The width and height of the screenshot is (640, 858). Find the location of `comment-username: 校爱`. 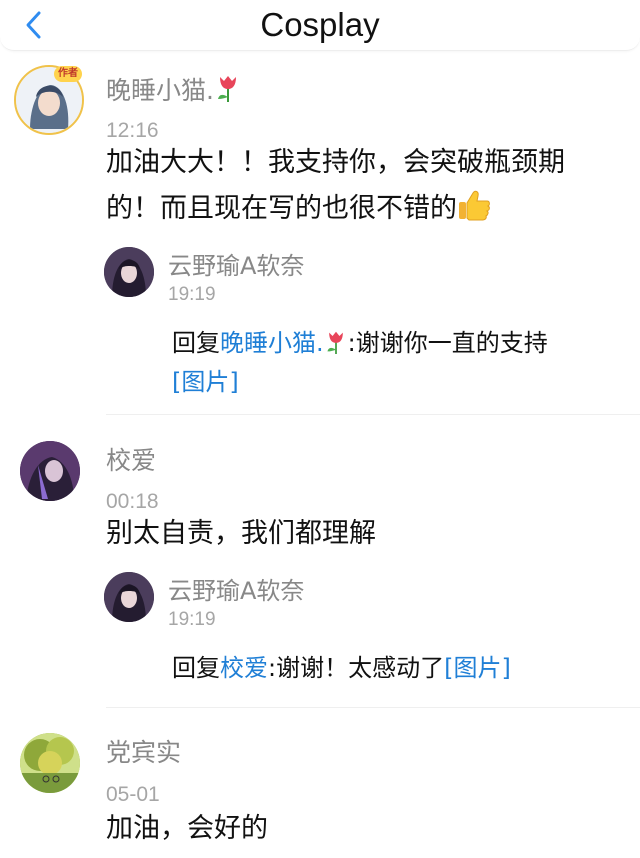

comment-username: 校爱 is located at coordinates (131, 461).